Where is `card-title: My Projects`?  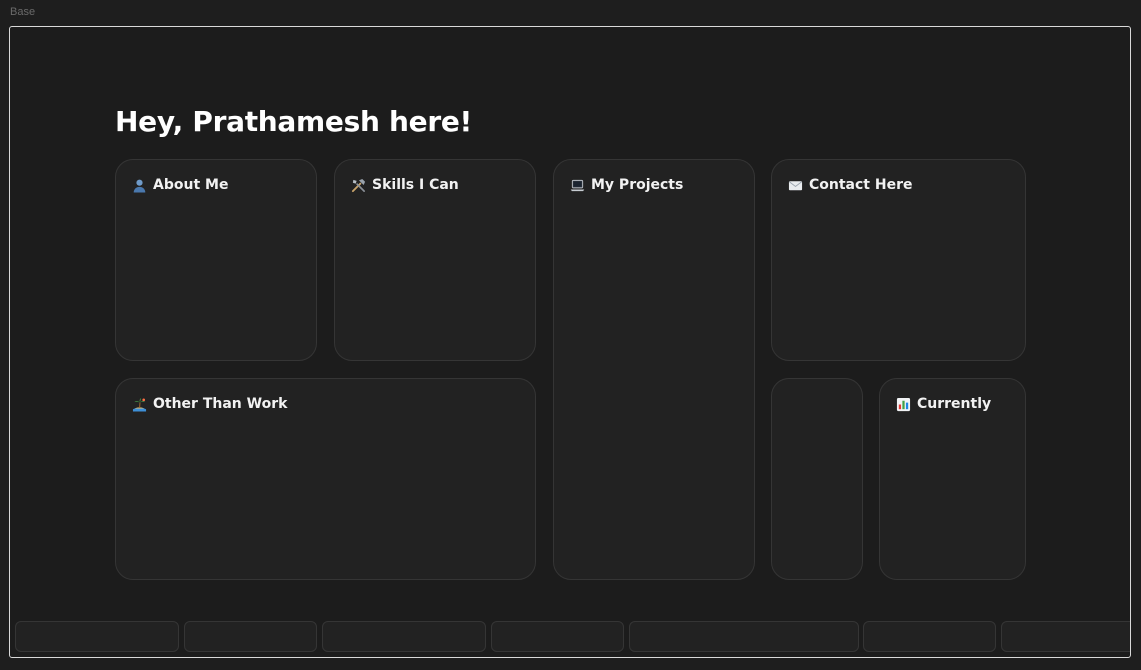
card-title: My Projects is located at coordinates (637, 185).